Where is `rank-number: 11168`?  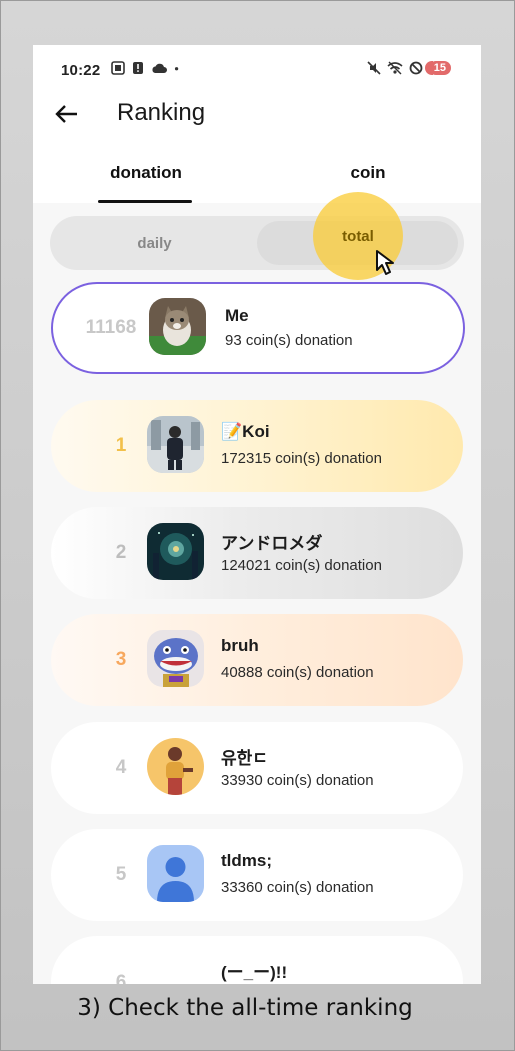 rank-number: 11168 is located at coordinates (111, 327).